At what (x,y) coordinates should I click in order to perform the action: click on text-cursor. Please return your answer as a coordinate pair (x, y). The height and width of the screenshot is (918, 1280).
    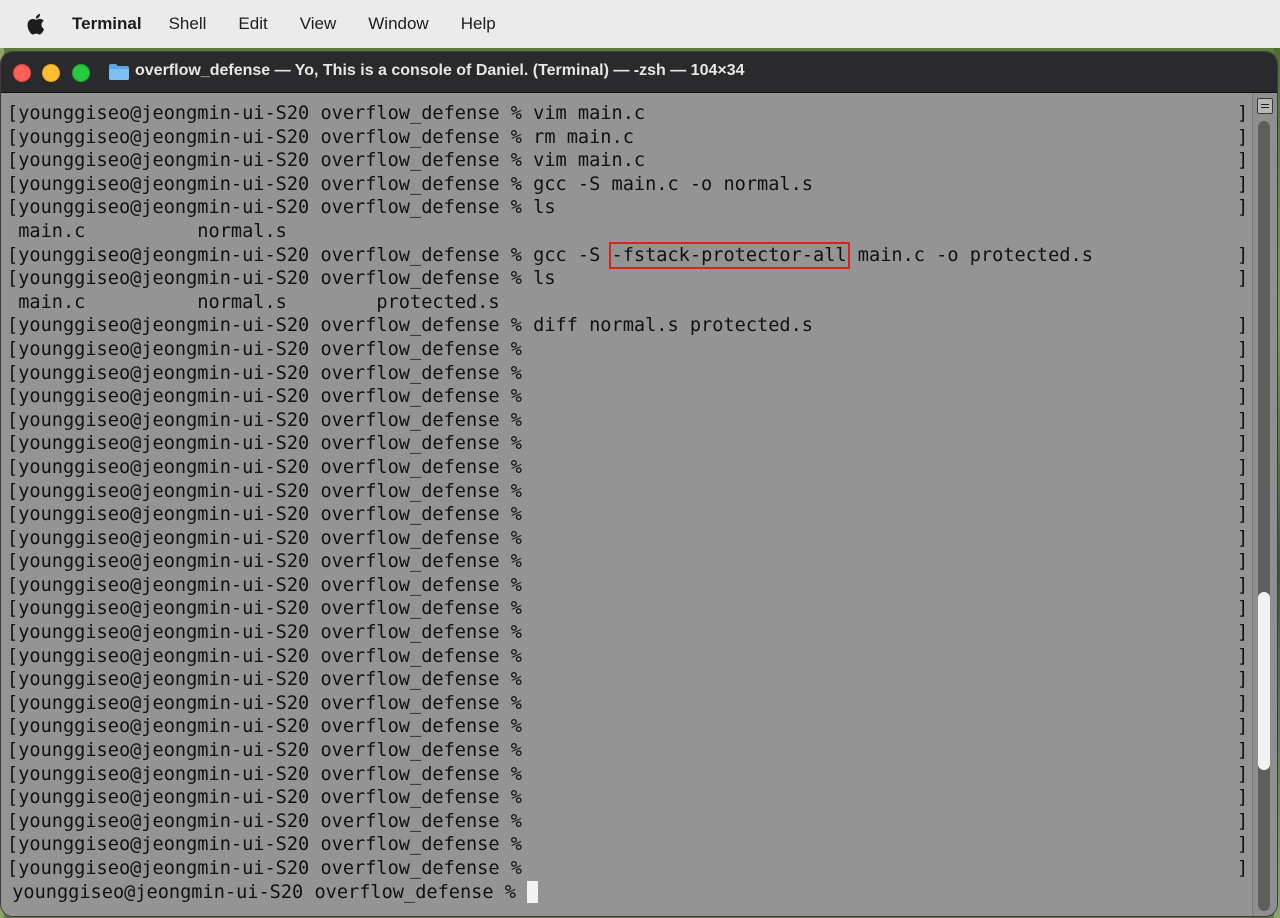
    Looking at the image, I should click on (533, 891).